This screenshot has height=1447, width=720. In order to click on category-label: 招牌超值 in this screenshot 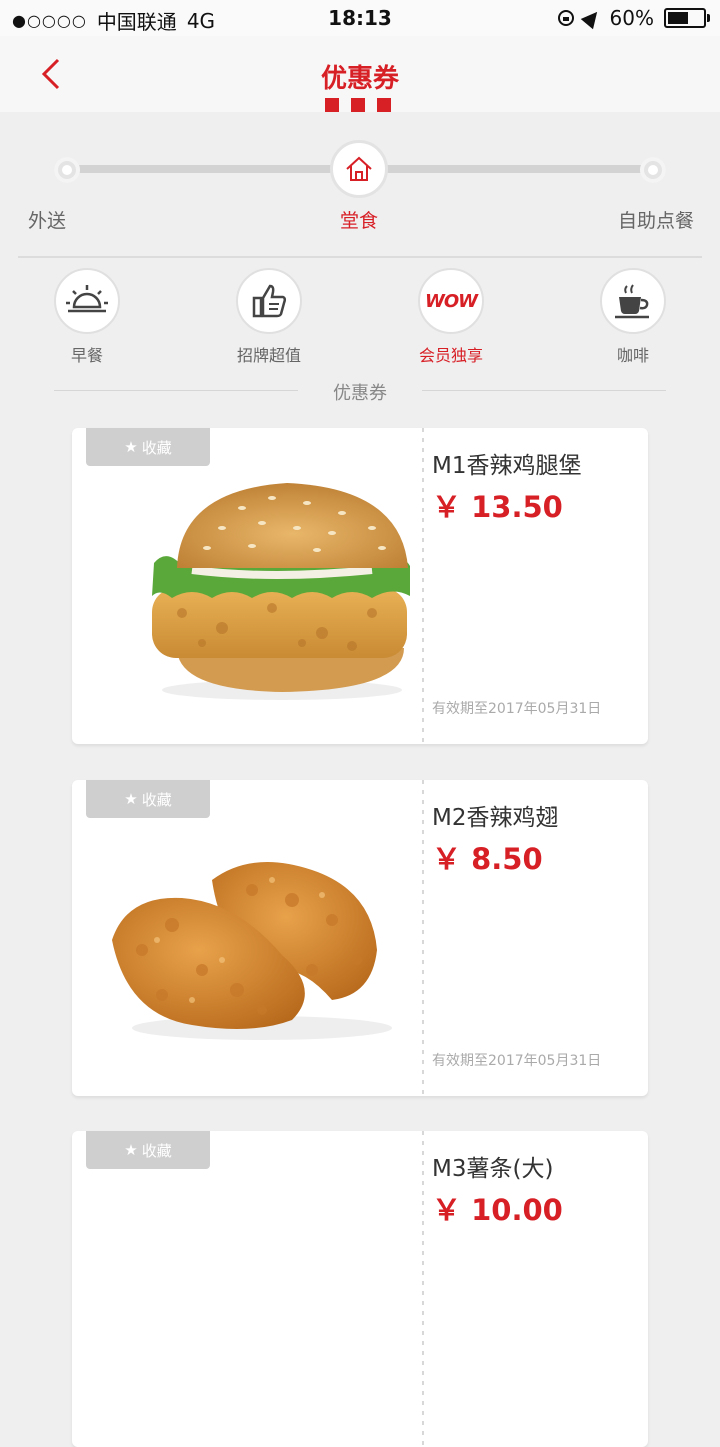, I will do `click(268, 355)`.